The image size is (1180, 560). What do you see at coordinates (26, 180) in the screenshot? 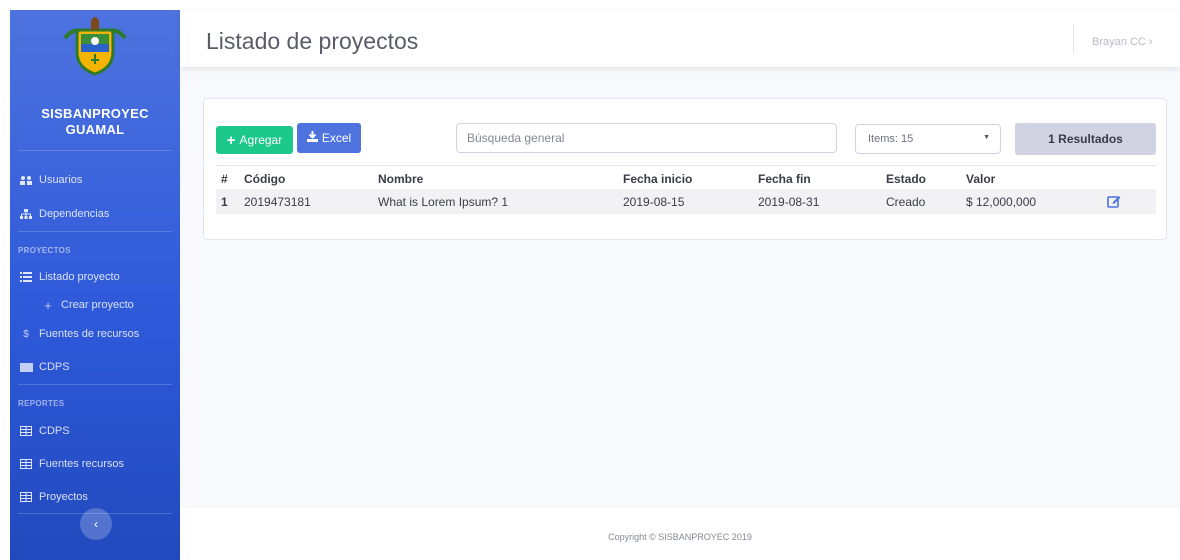
I see `users-icon` at bounding box center [26, 180].